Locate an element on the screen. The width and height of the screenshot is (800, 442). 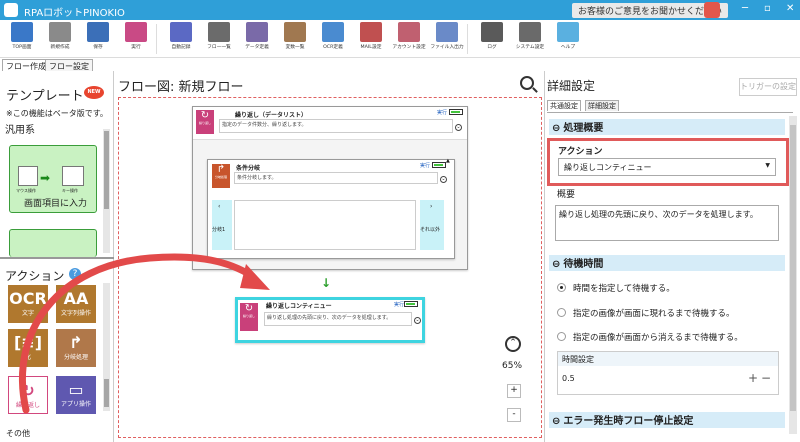
zoom-in-button: + is located at coordinates (514, 391).